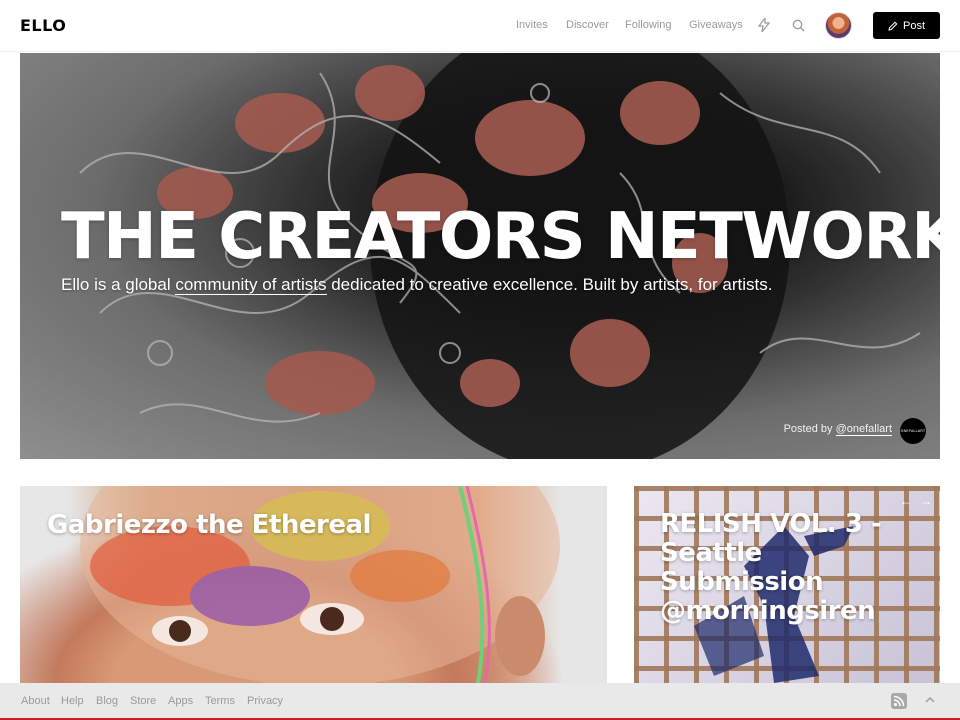  What do you see at coordinates (899, 701) in the screenshot?
I see `rss-icon` at bounding box center [899, 701].